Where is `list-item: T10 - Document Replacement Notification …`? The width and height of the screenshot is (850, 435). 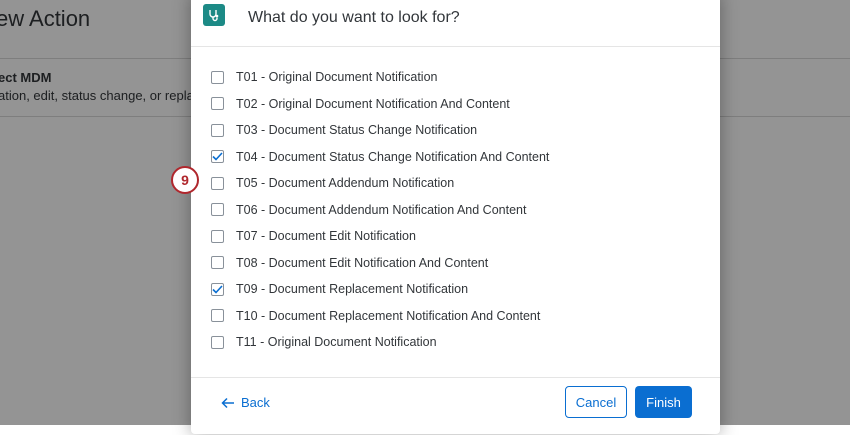 list-item: T10 - Document Replacement Notification … is located at coordinates (380, 316).